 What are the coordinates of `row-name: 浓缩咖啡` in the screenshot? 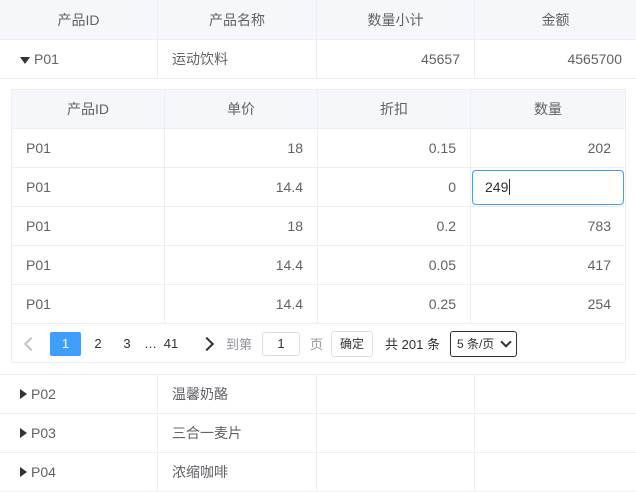 It's located at (237, 472).